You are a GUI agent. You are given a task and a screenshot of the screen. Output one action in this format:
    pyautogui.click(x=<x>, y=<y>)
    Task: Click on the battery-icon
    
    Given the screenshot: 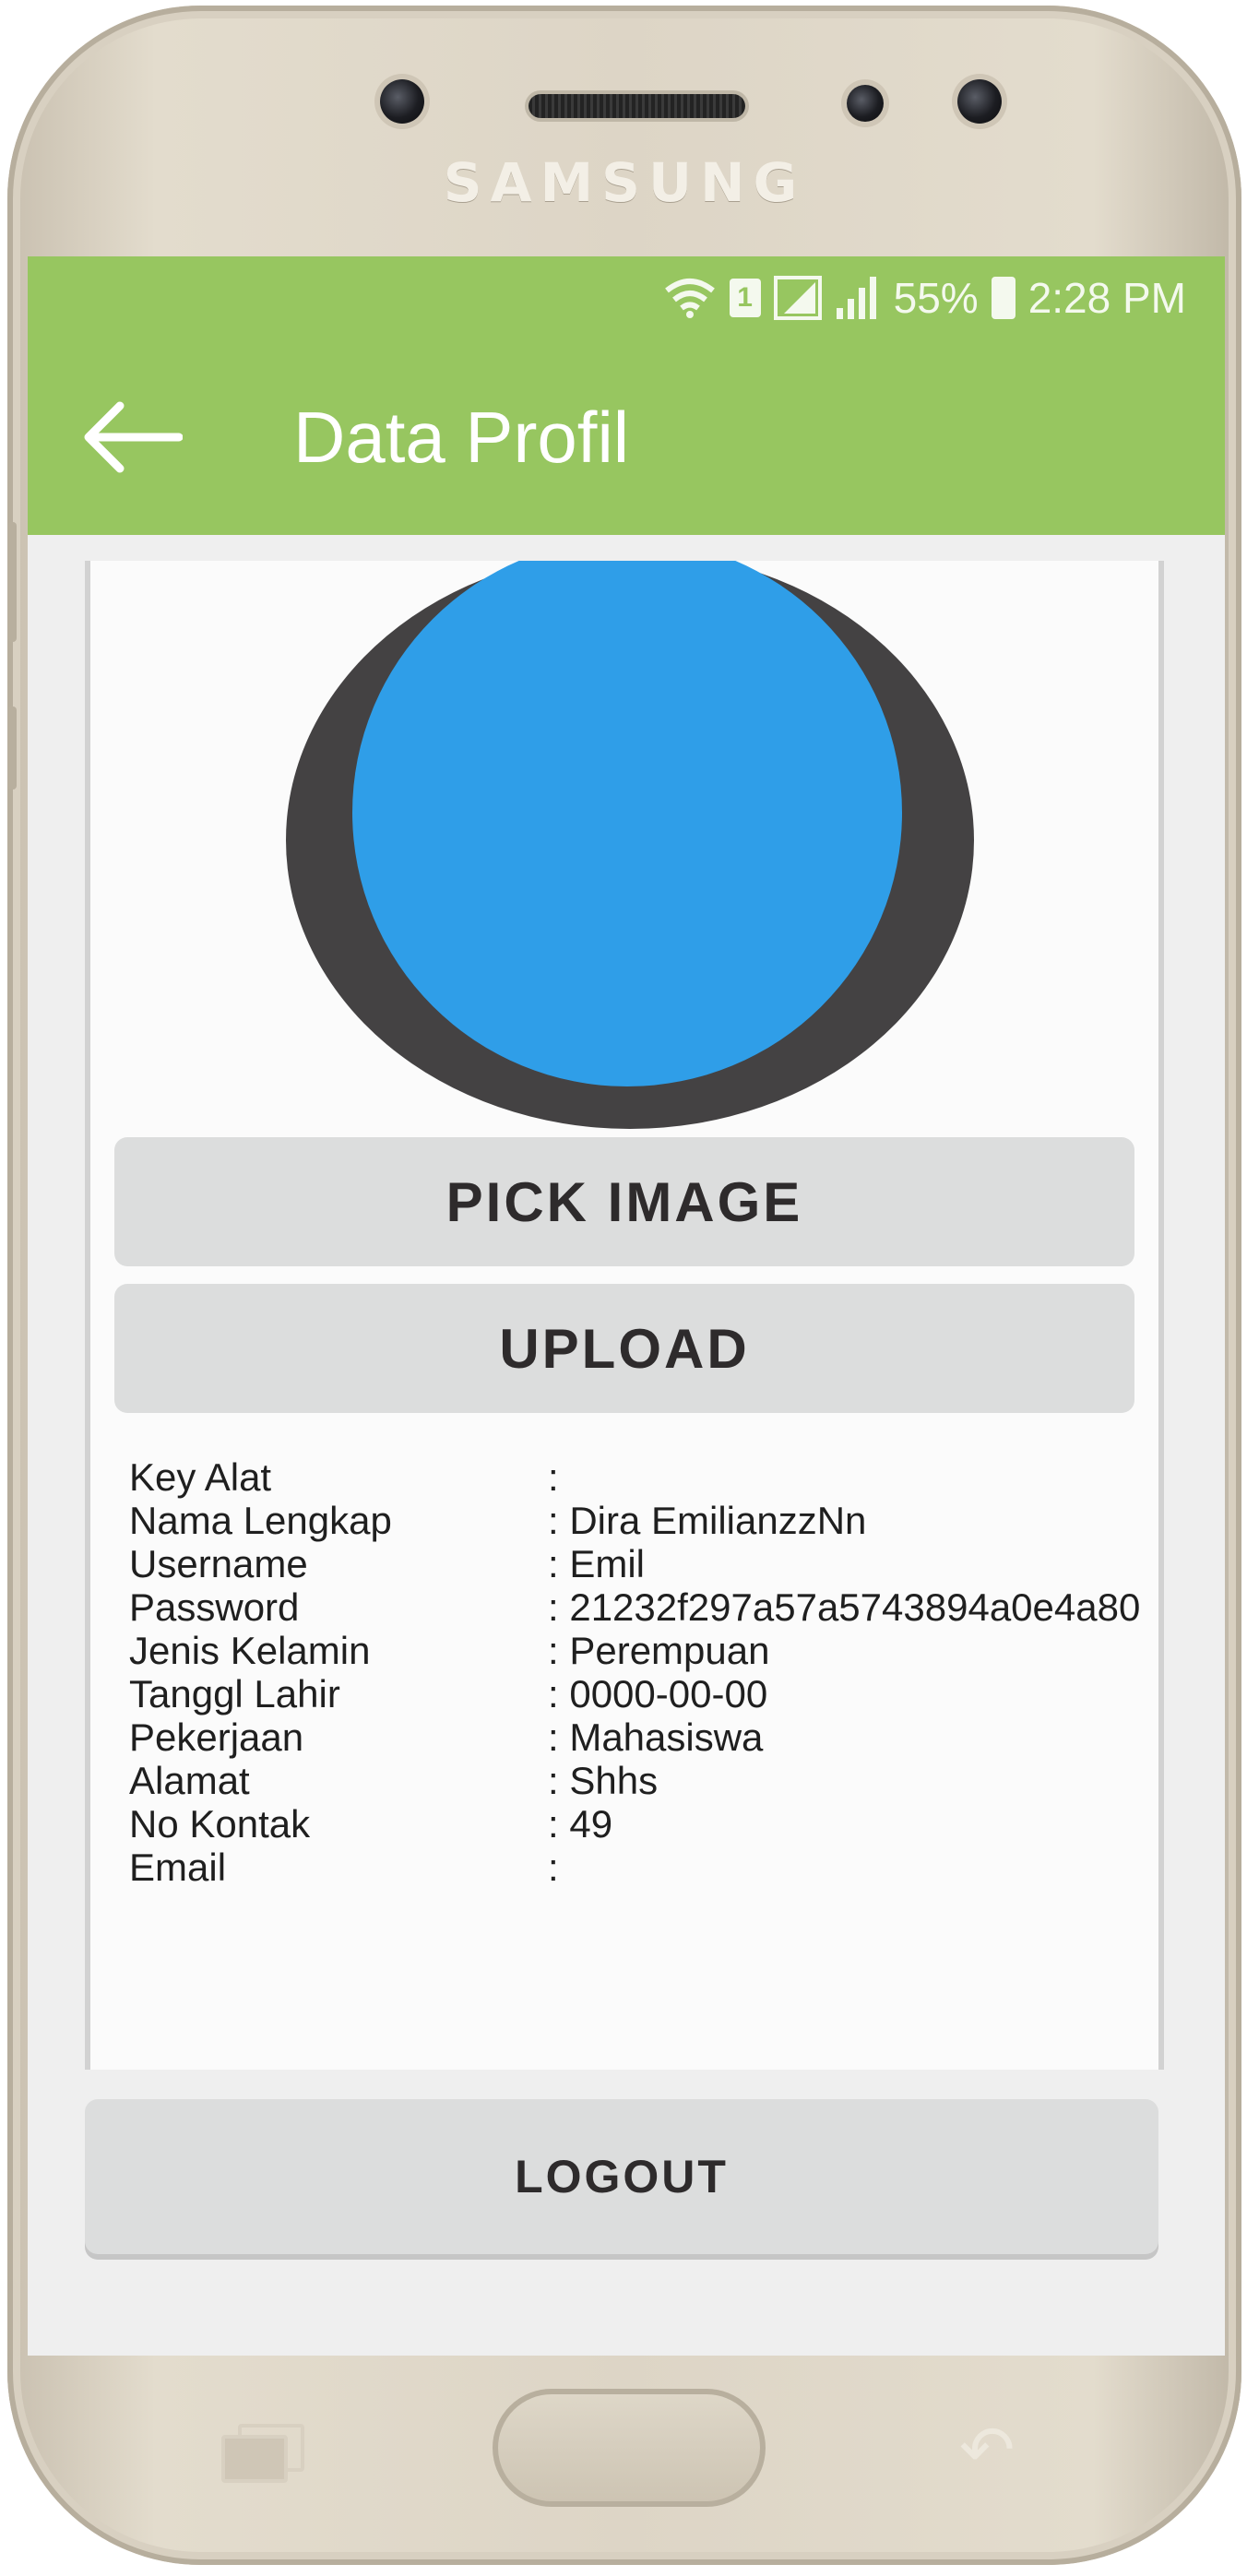 What is the action you would take?
    pyautogui.click(x=1004, y=298)
    